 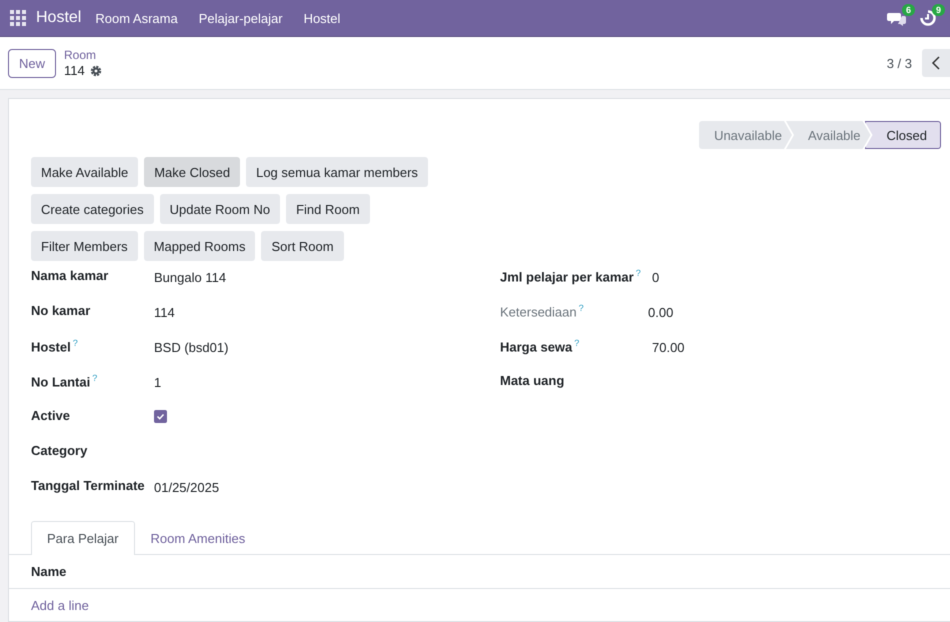 I want to click on clock-icon, so click(x=928, y=18).